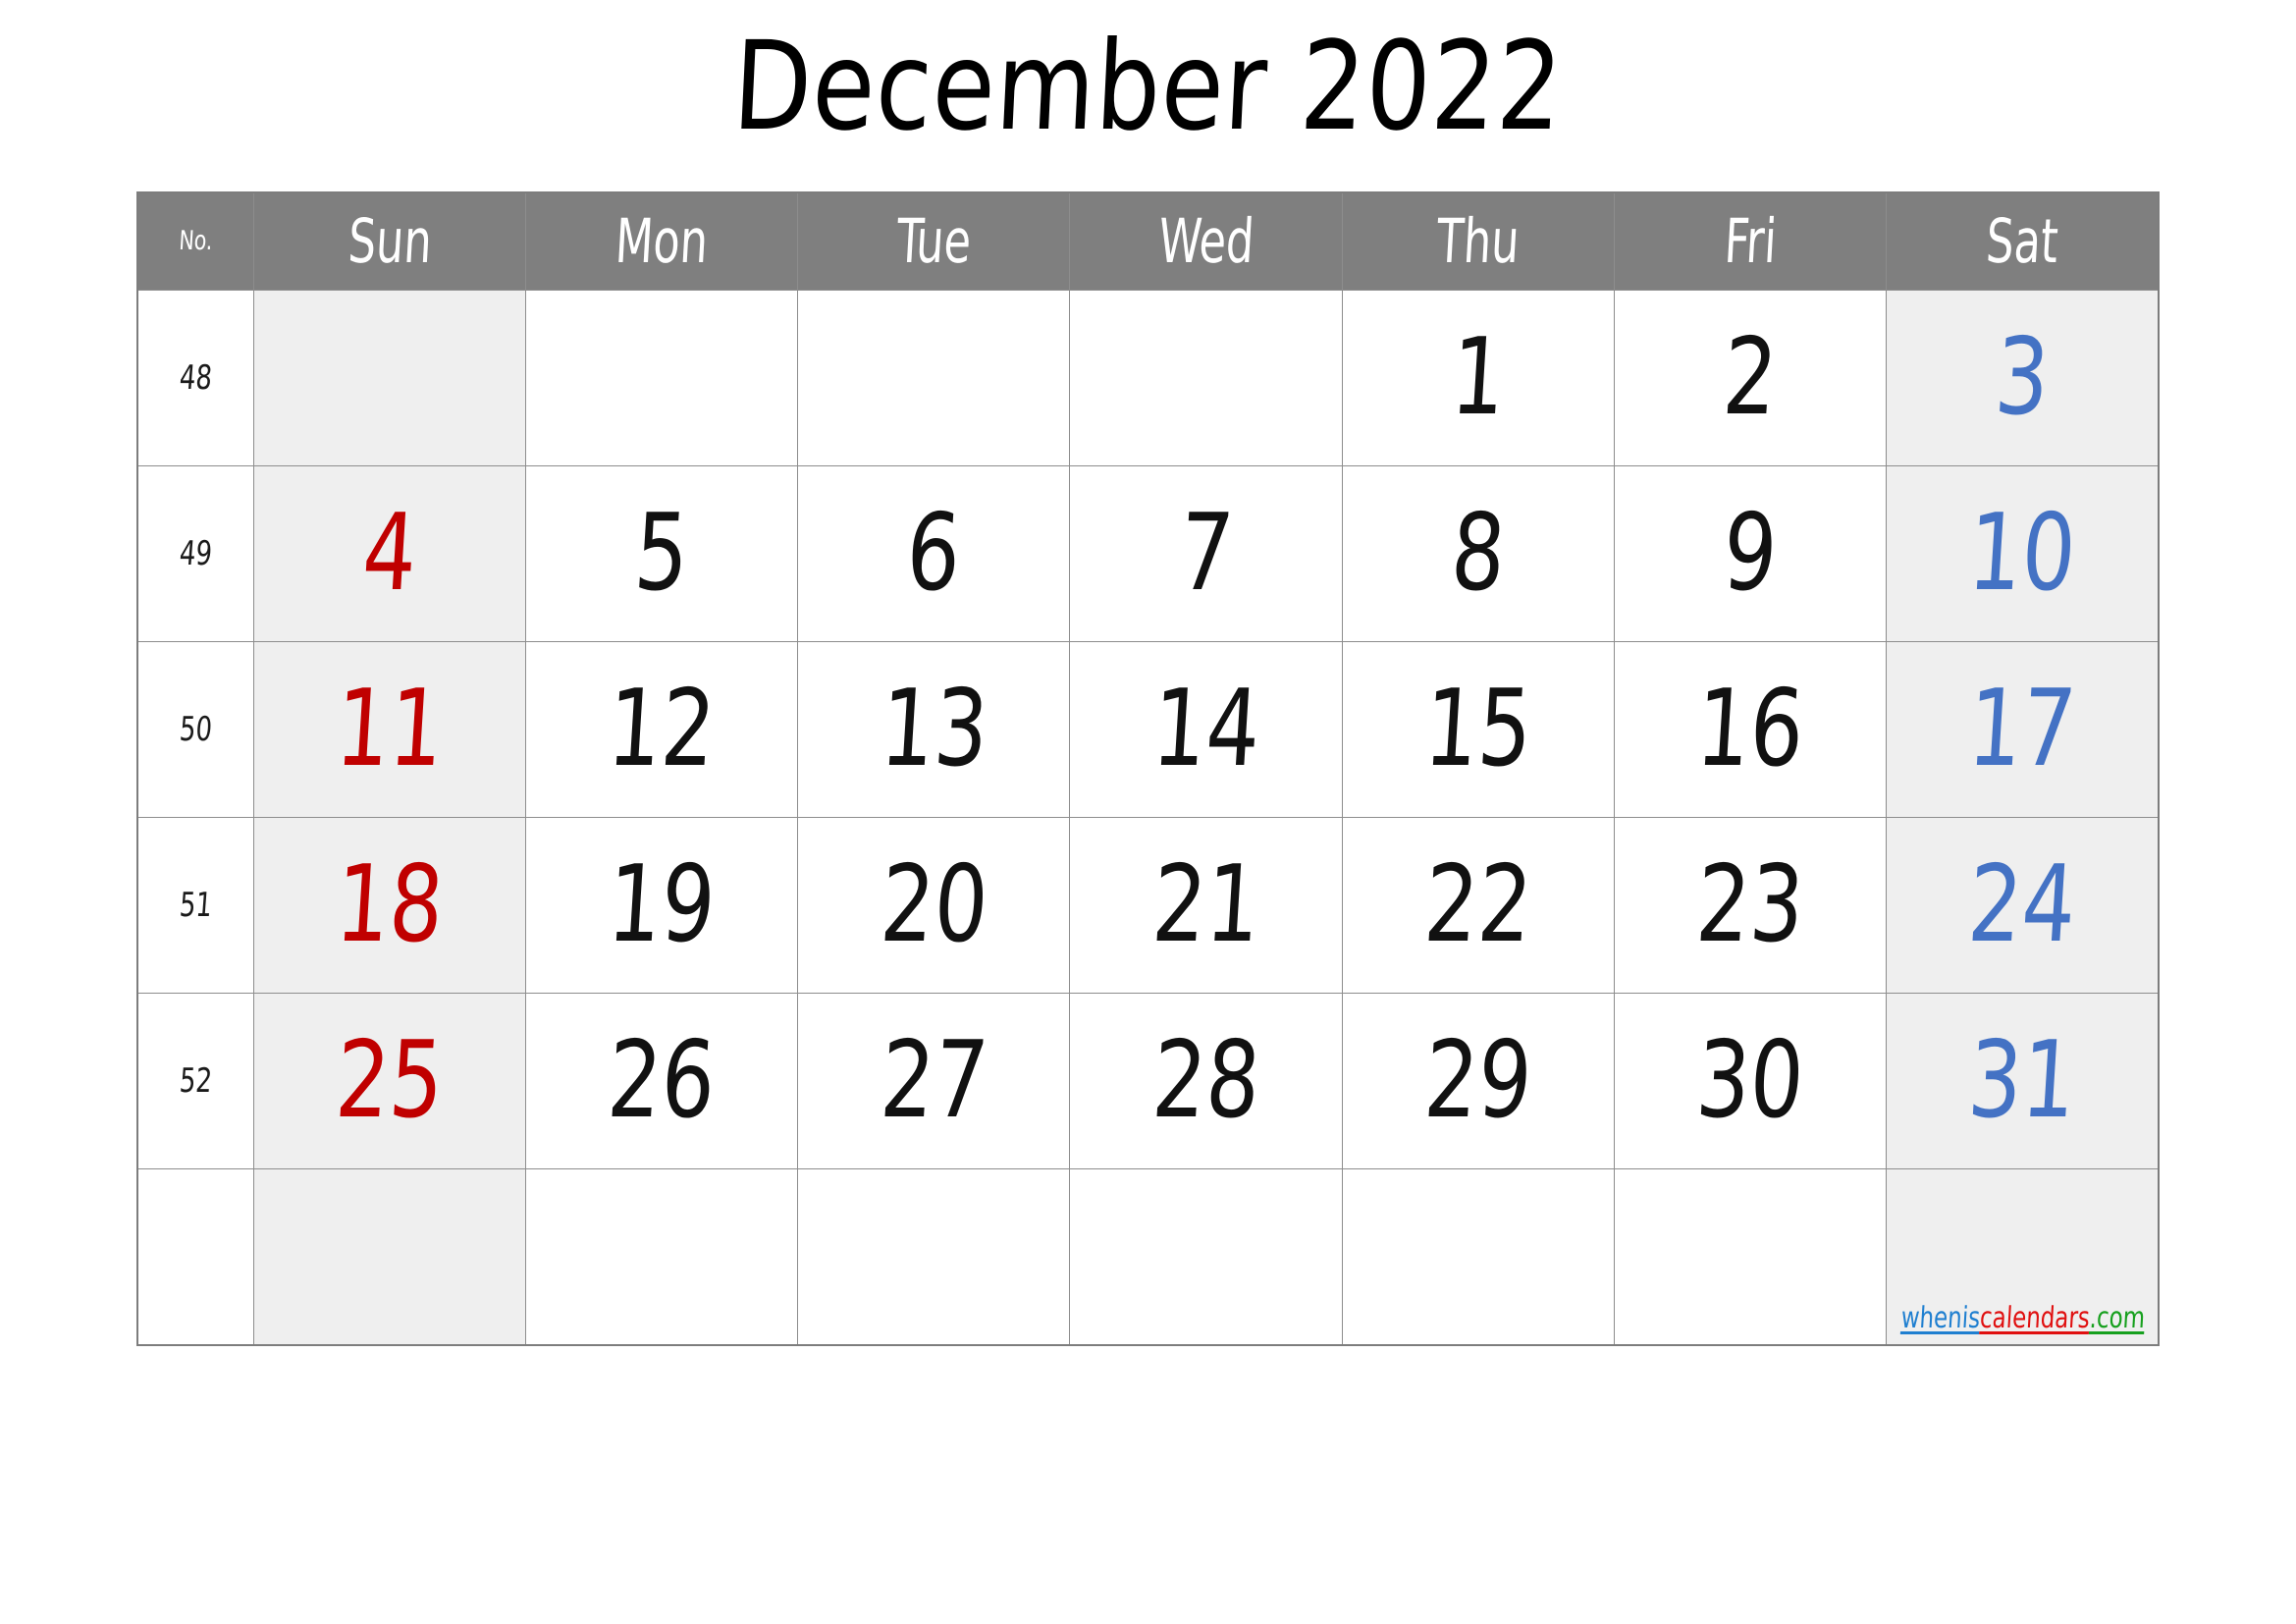 Image resolution: width=2296 pixels, height=1624 pixels. I want to click on day-cell-sat: 31, so click(2022, 1081).